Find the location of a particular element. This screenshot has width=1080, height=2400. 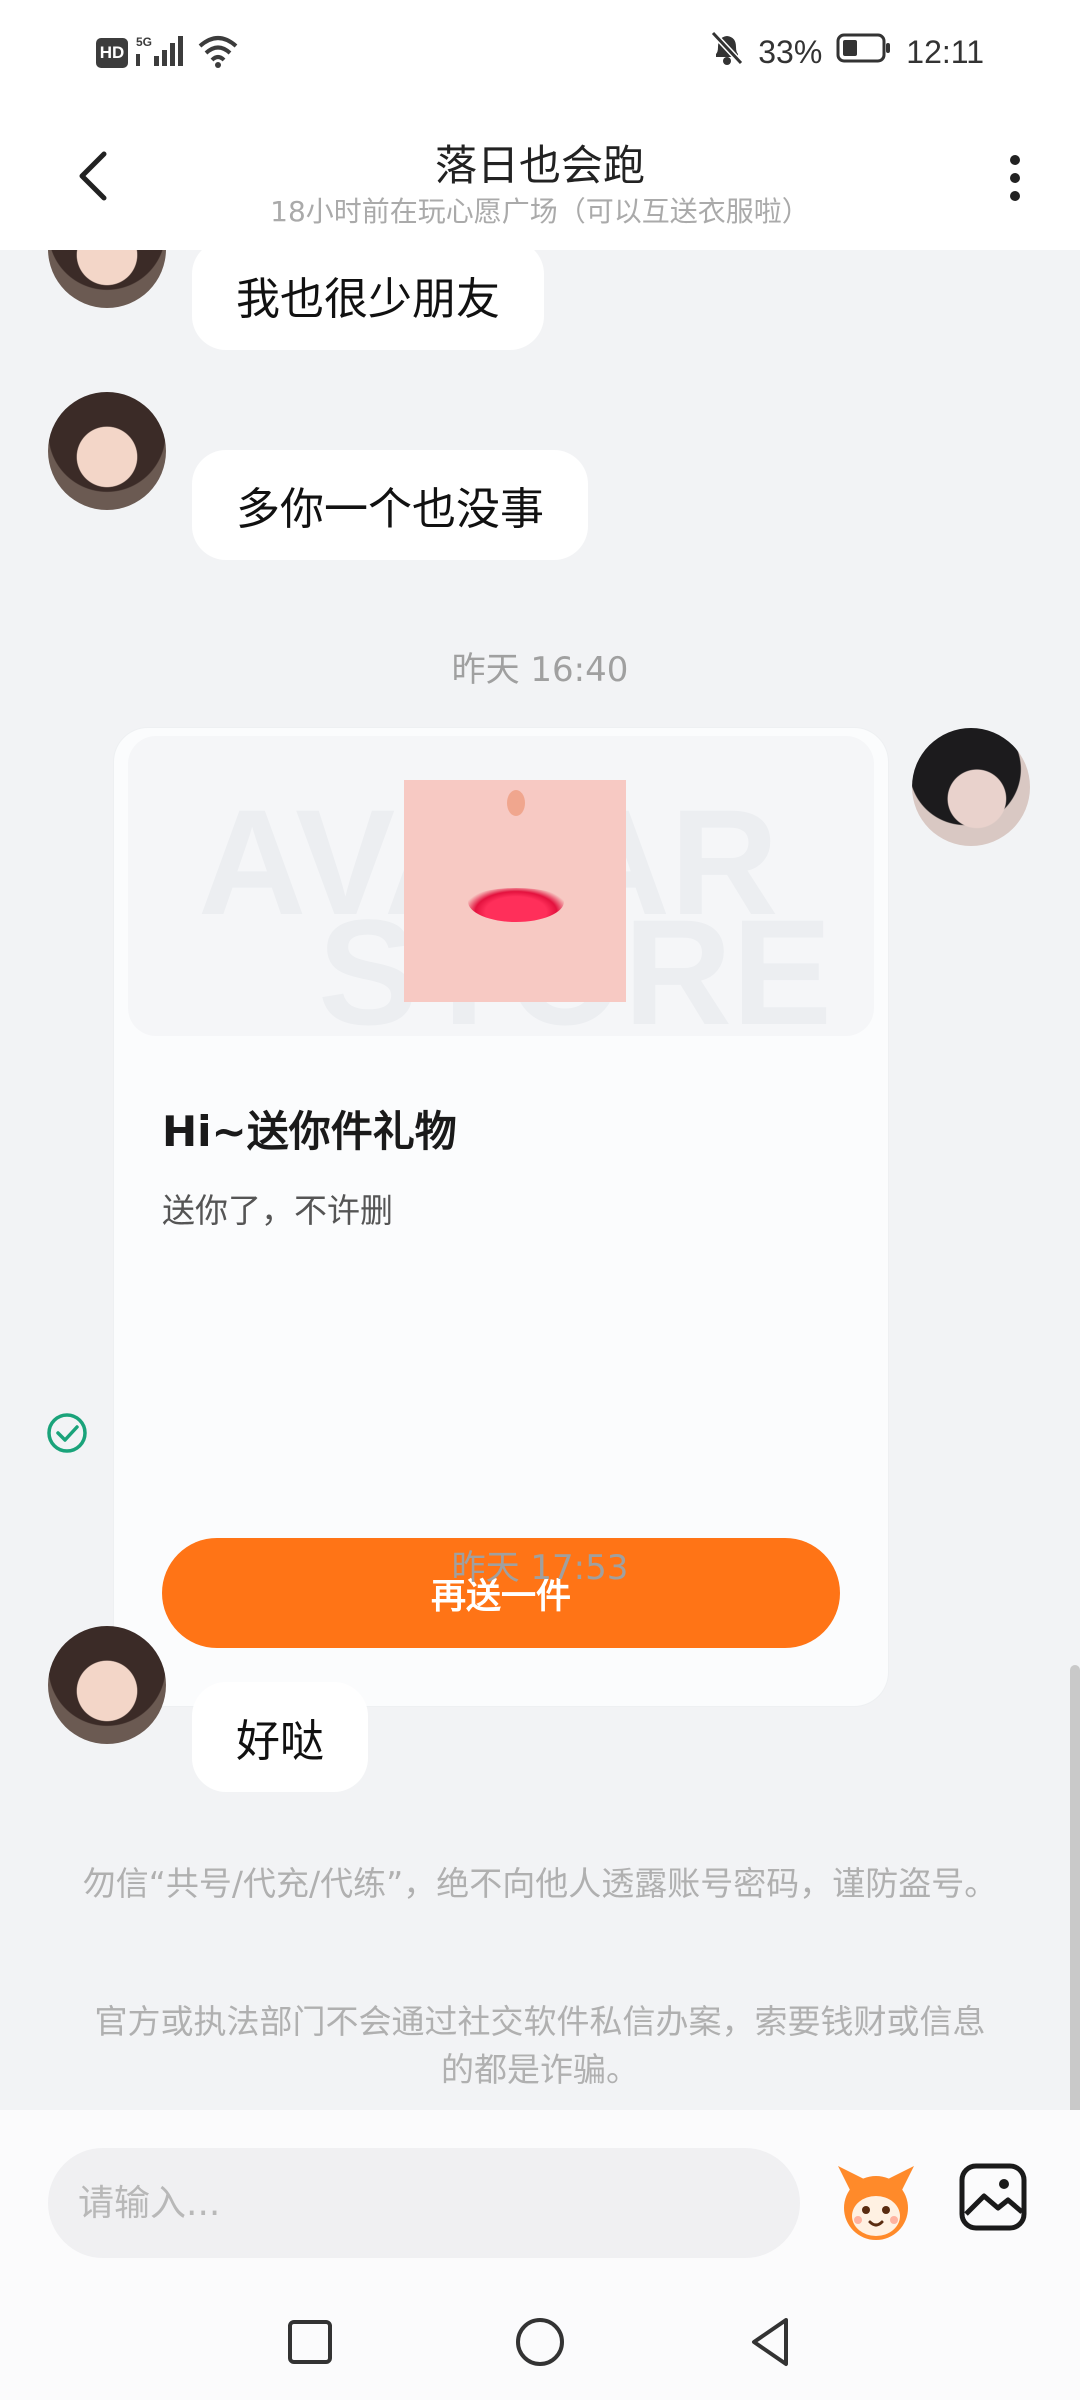

recent-apps-button is located at coordinates (310, 2342).